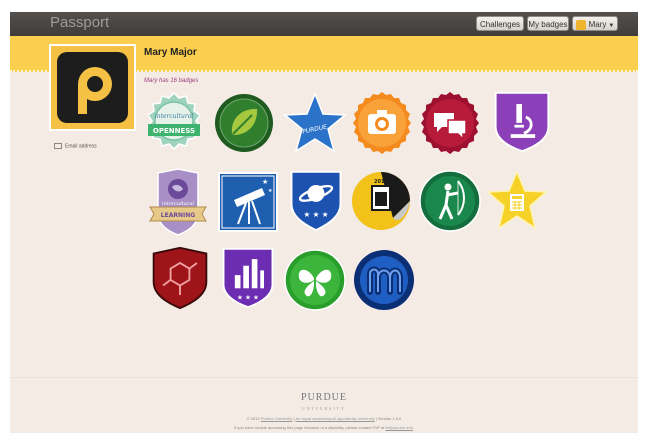 This screenshot has height=436, width=647. Describe the element at coordinates (398, 427) in the screenshot. I see `contact-email-link: tlt@purdue.edu` at that location.